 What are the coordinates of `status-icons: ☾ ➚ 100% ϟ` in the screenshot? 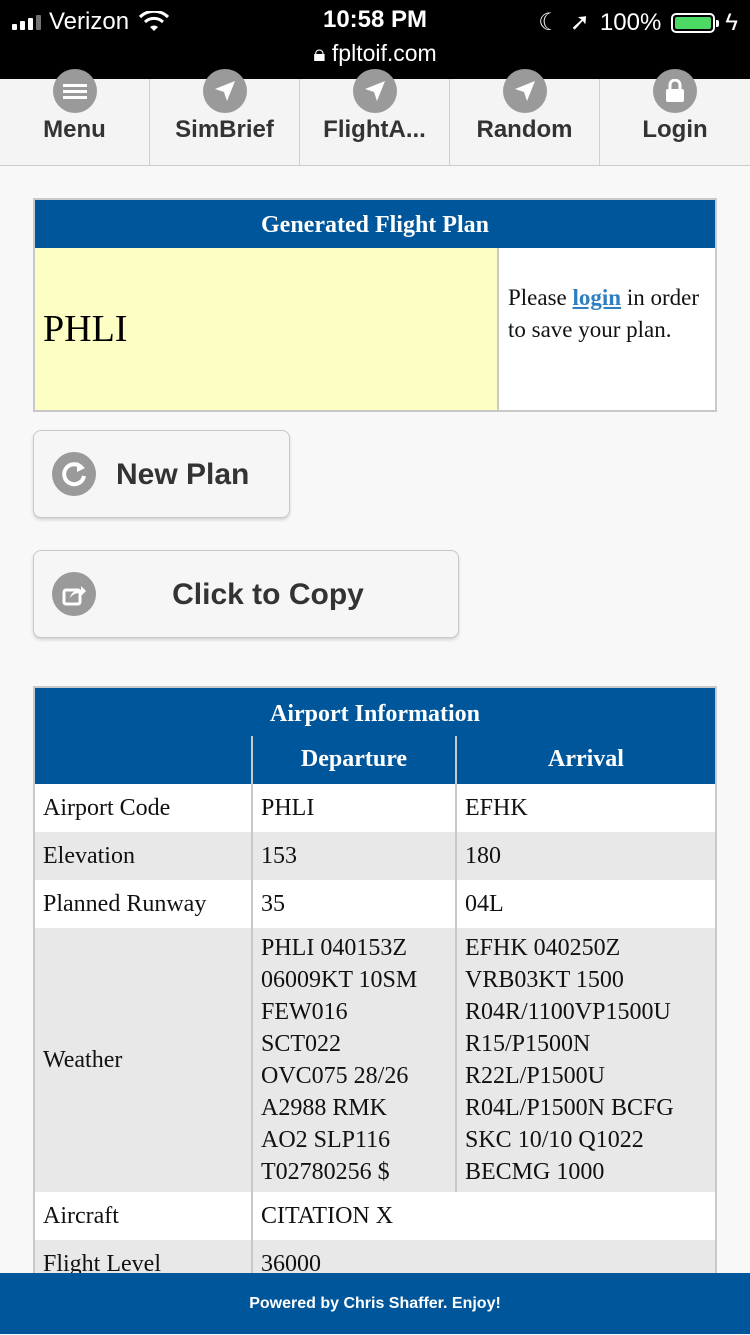 It's located at (638, 22).